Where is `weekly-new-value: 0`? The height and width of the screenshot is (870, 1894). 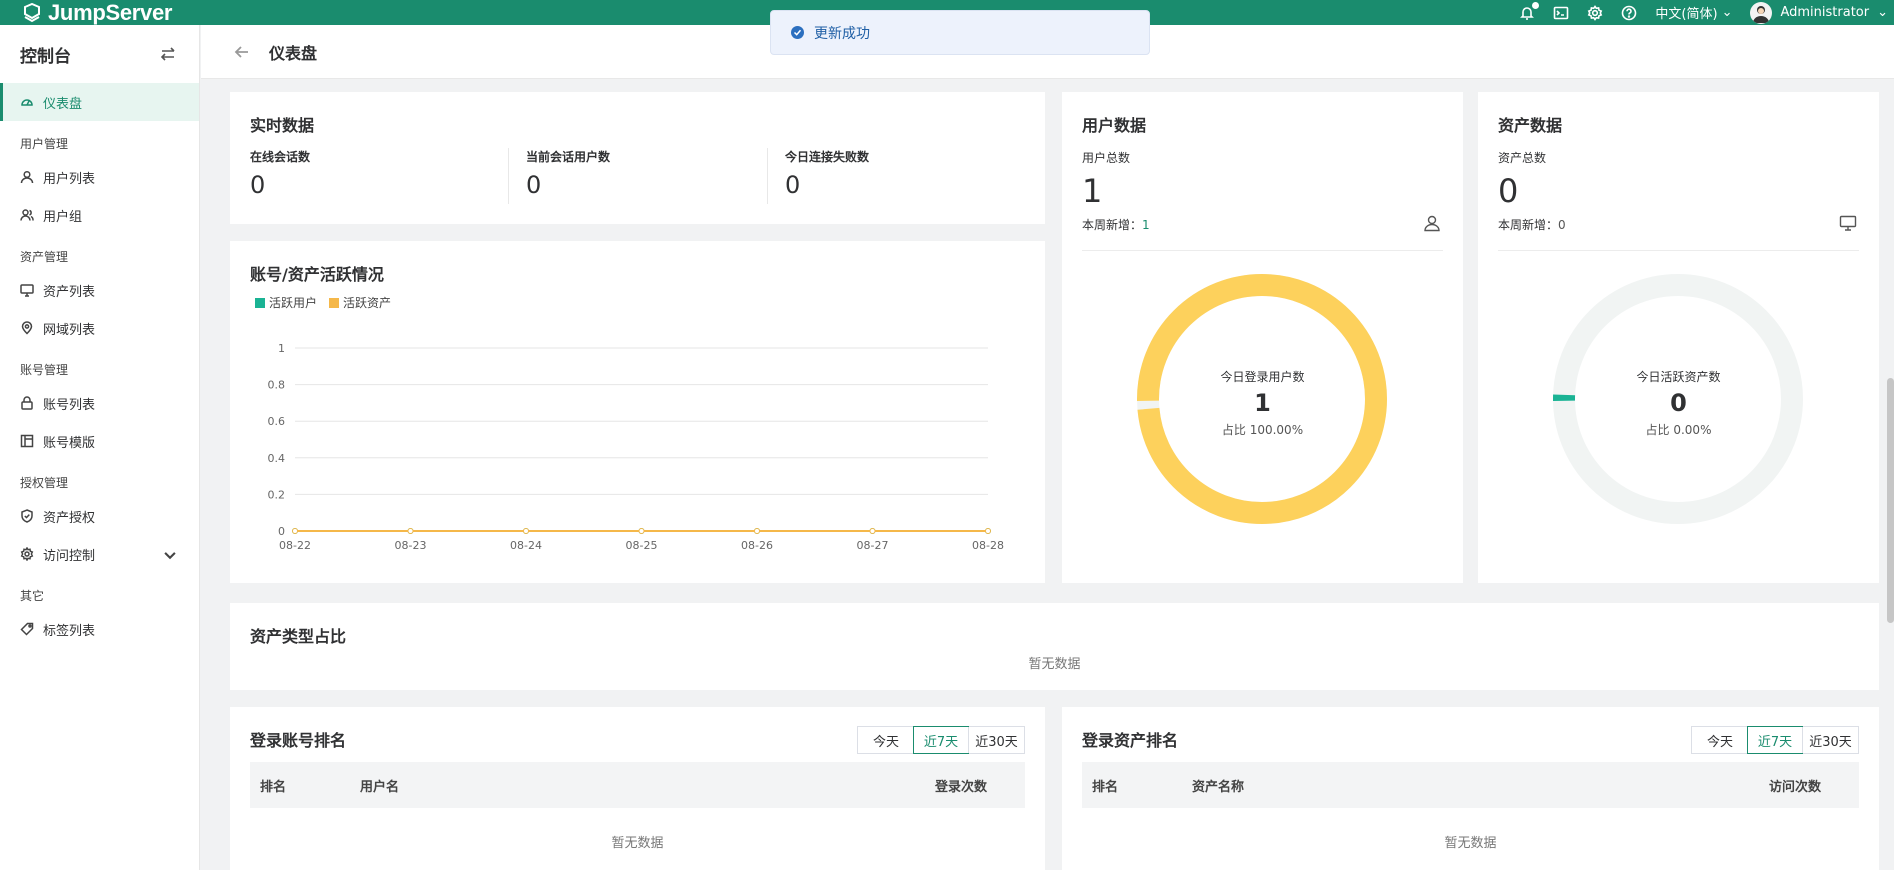 weekly-new-value: 0 is located at coordinates (1562, 225).